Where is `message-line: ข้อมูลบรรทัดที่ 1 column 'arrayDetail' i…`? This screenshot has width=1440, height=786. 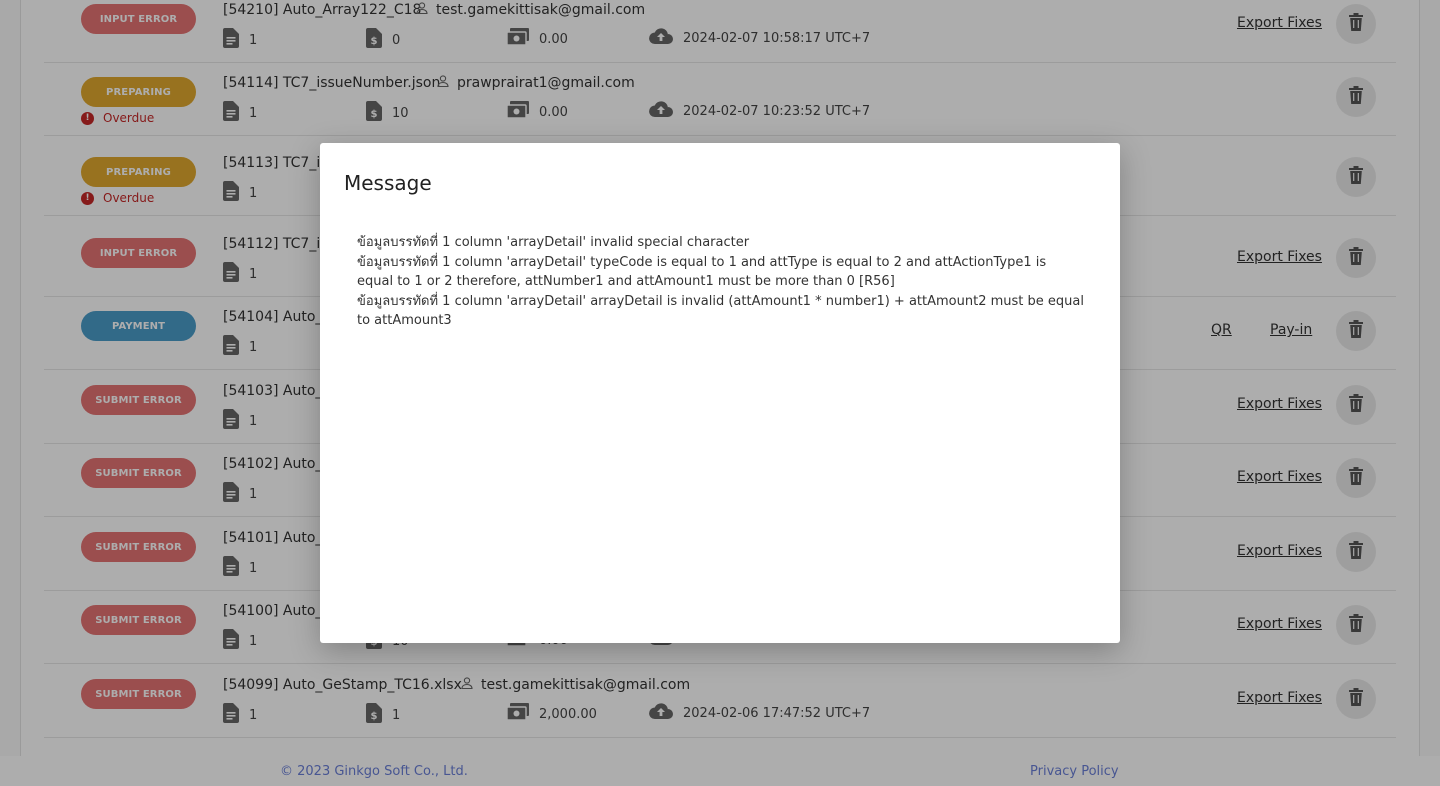 message-line: ข้อมูลบรรทัดที่ 1 column 'arrayDetail' i… is located at coordinates (553, 242).